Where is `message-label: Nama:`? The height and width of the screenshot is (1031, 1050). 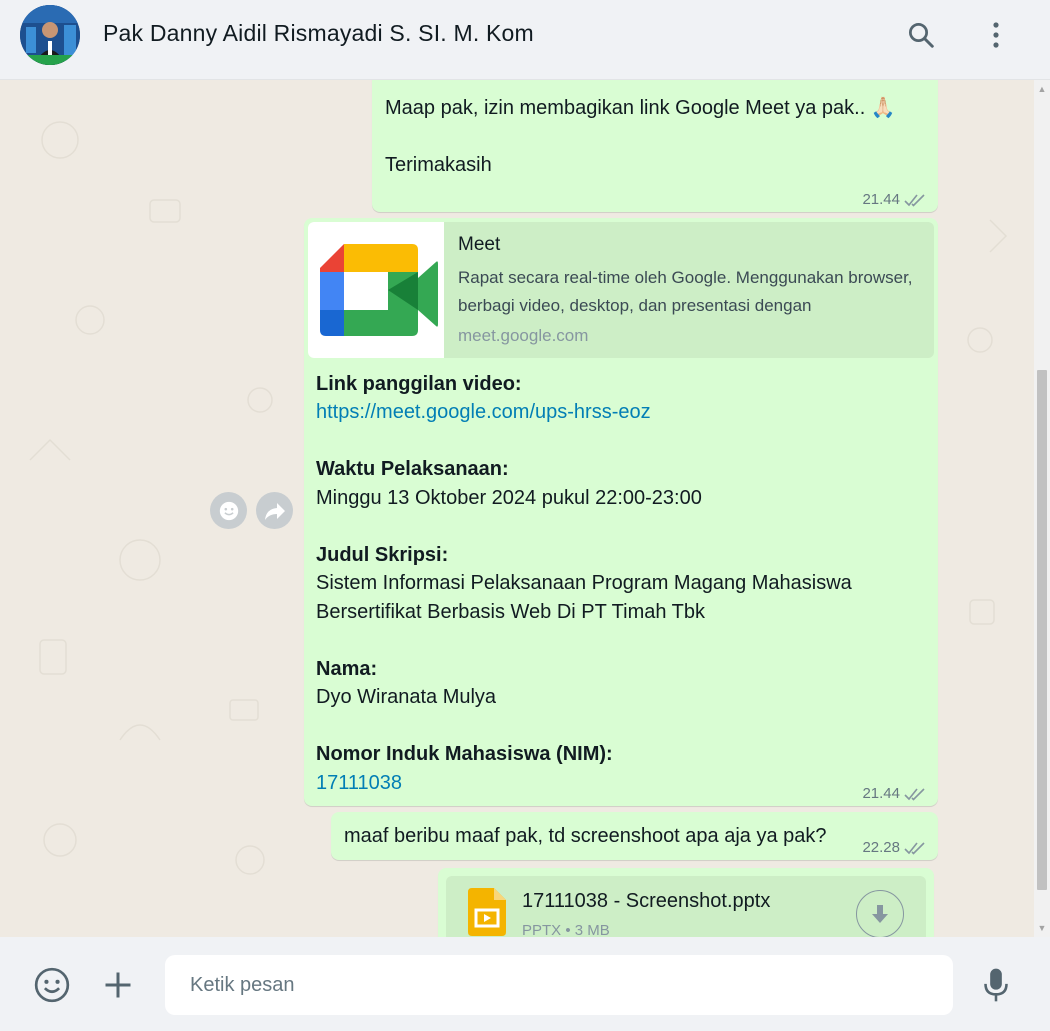
message-label: Nama: is located at coordinates (347, 669).